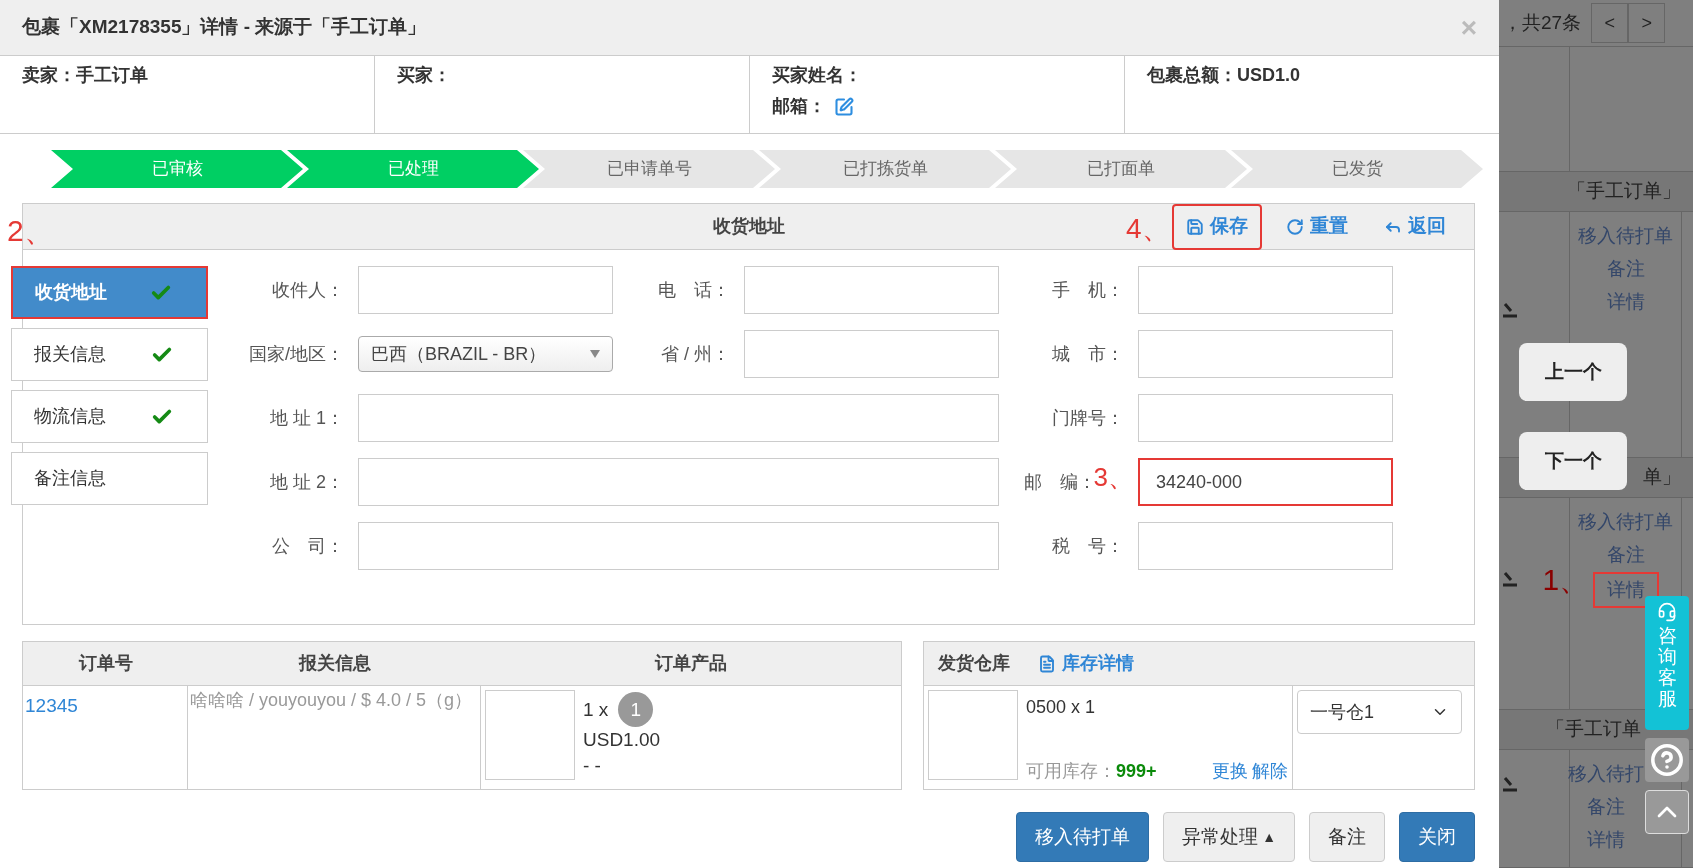  Describe the element at coordinates (1121, 169) in the screenshot. I see `progress-step: 已打面单` at that location.